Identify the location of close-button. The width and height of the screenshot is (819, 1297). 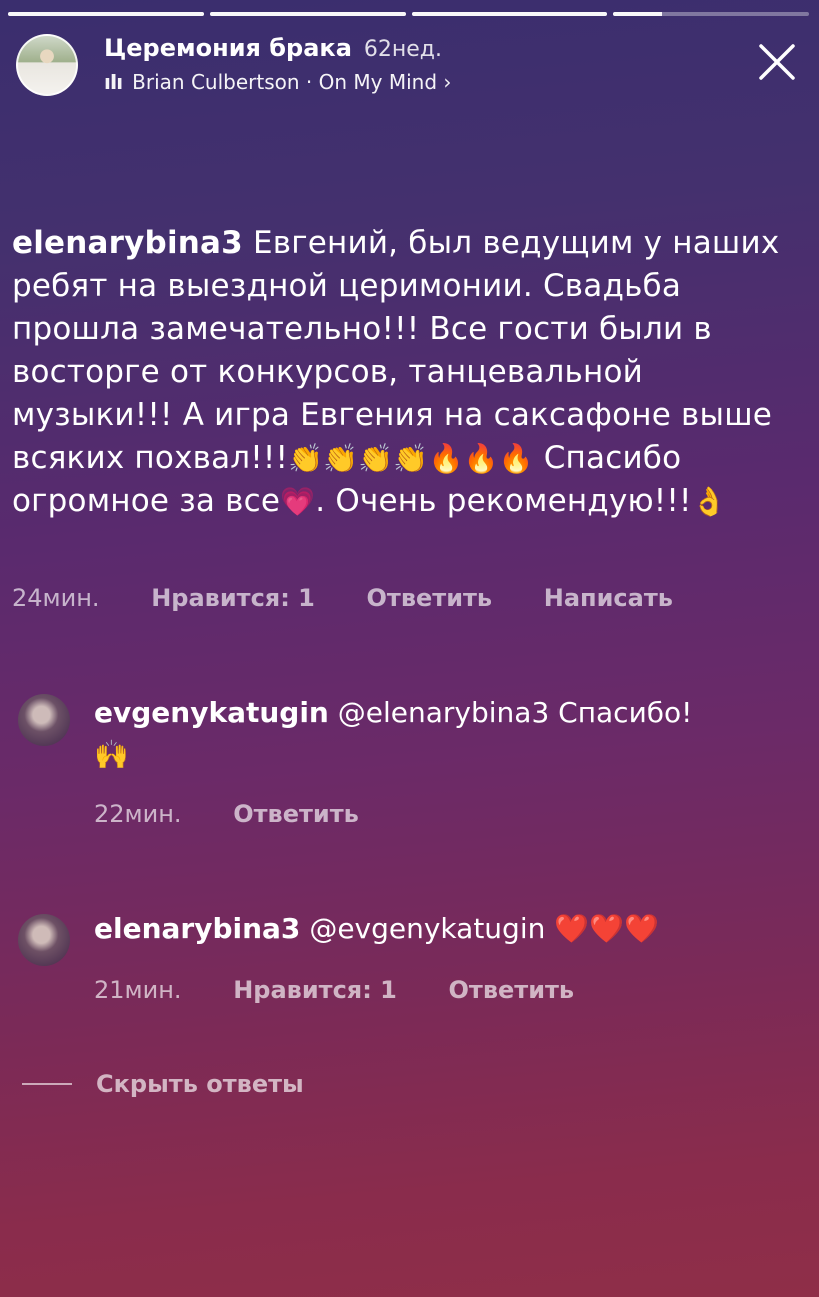
(777, 62).